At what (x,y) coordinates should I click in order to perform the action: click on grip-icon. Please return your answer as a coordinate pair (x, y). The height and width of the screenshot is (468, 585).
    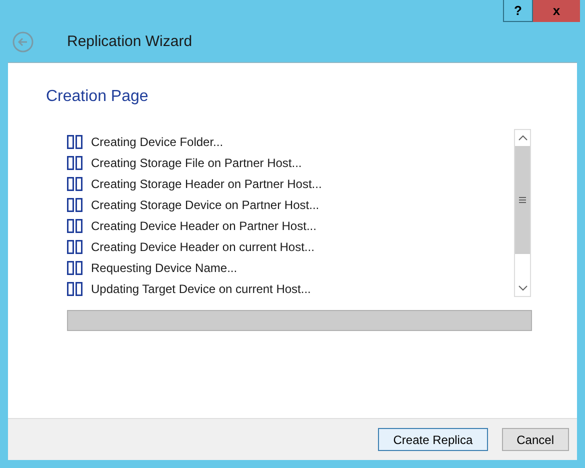
    Looking at the image, I should click on (522, 200).